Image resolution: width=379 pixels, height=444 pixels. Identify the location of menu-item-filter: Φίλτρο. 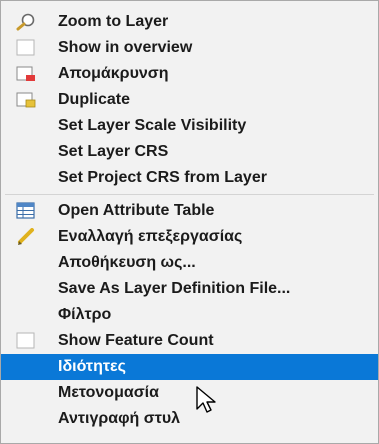
(189, 315).